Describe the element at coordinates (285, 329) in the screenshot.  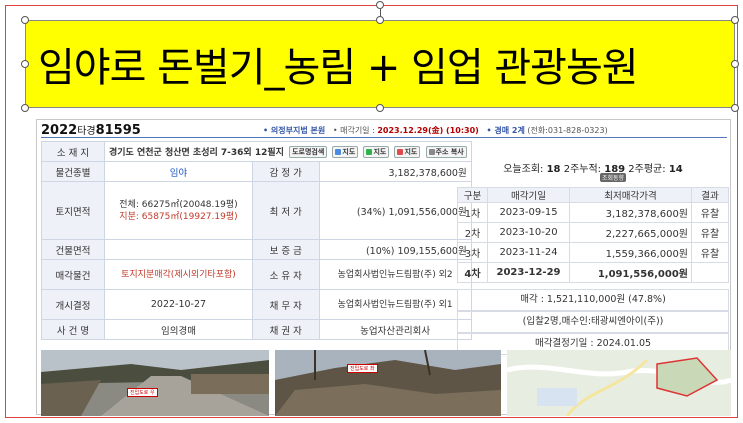
I see `creditor-label: 채 권 자` at that location.